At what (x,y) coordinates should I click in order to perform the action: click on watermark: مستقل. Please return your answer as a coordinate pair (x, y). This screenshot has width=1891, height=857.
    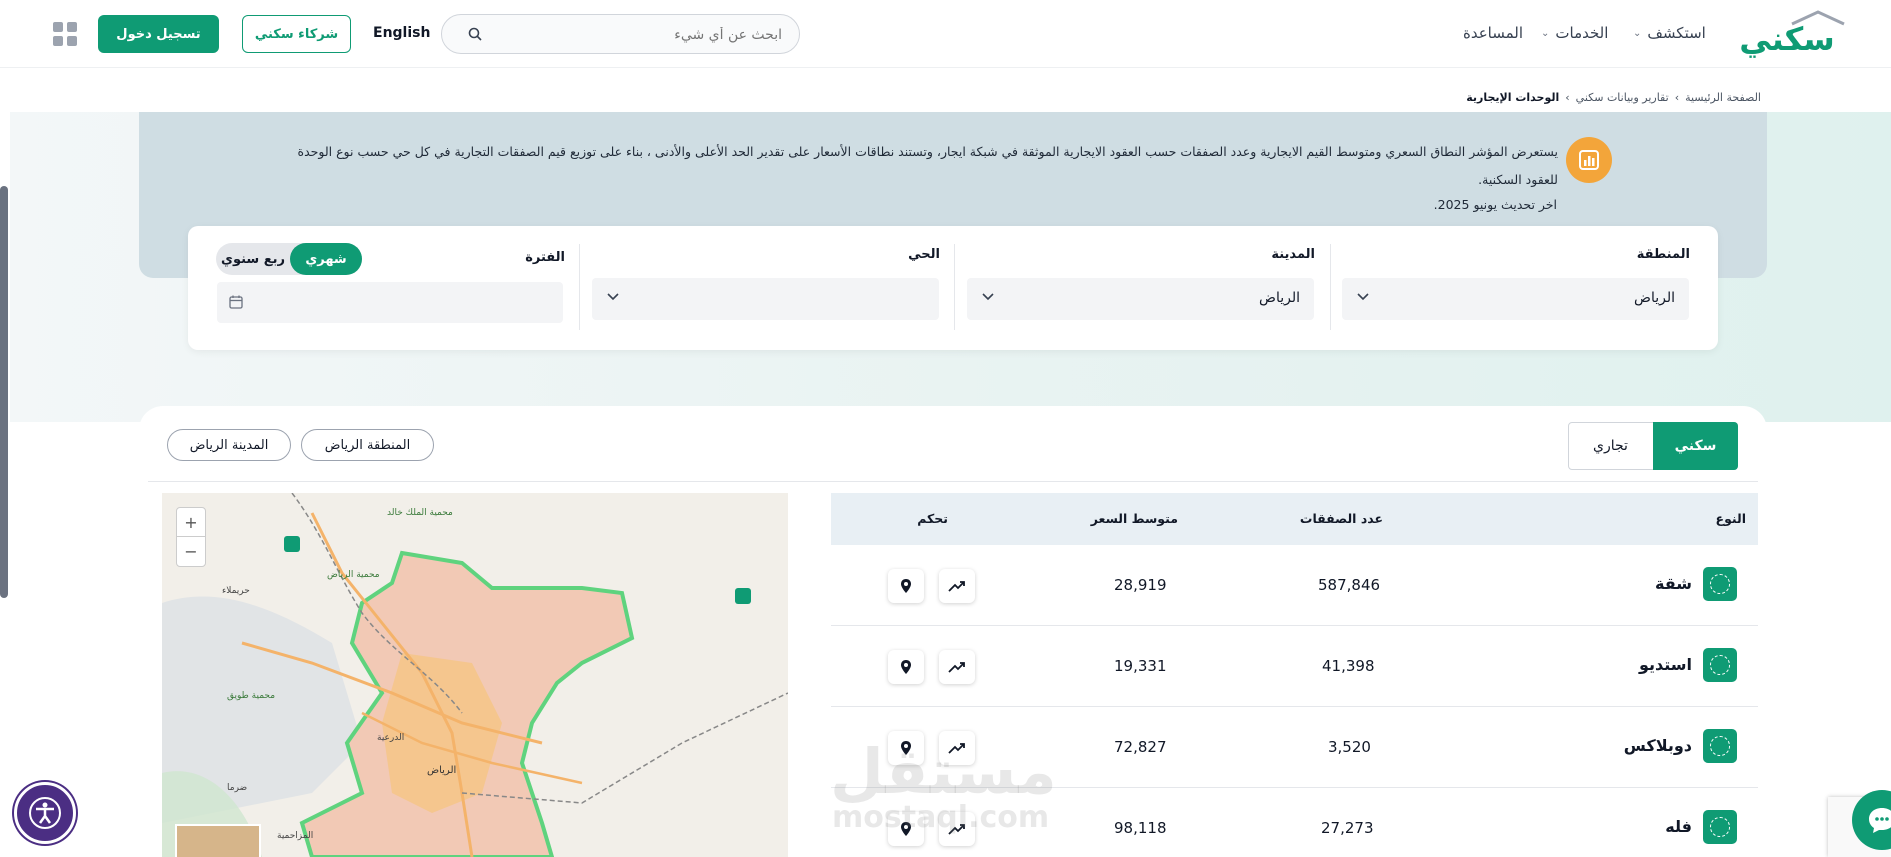
    Looking at the image, I should click on (943, 771).